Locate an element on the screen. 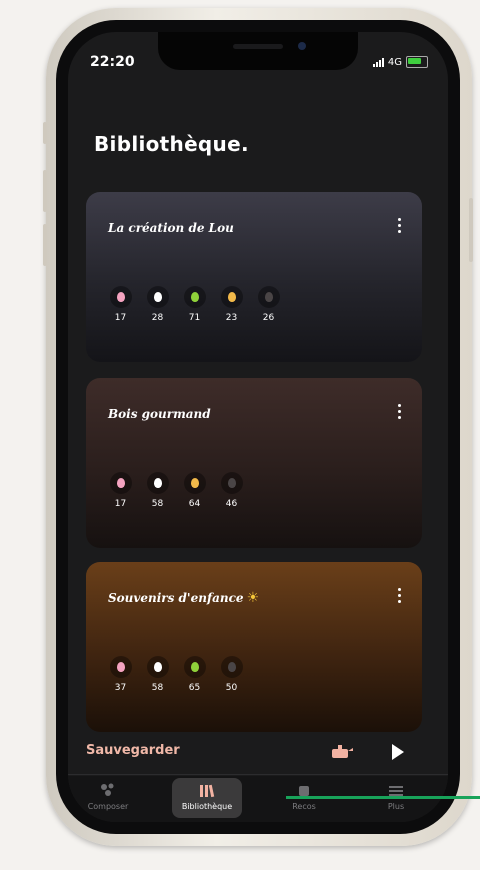  volume-up-button is located at coordinates (45, 191).